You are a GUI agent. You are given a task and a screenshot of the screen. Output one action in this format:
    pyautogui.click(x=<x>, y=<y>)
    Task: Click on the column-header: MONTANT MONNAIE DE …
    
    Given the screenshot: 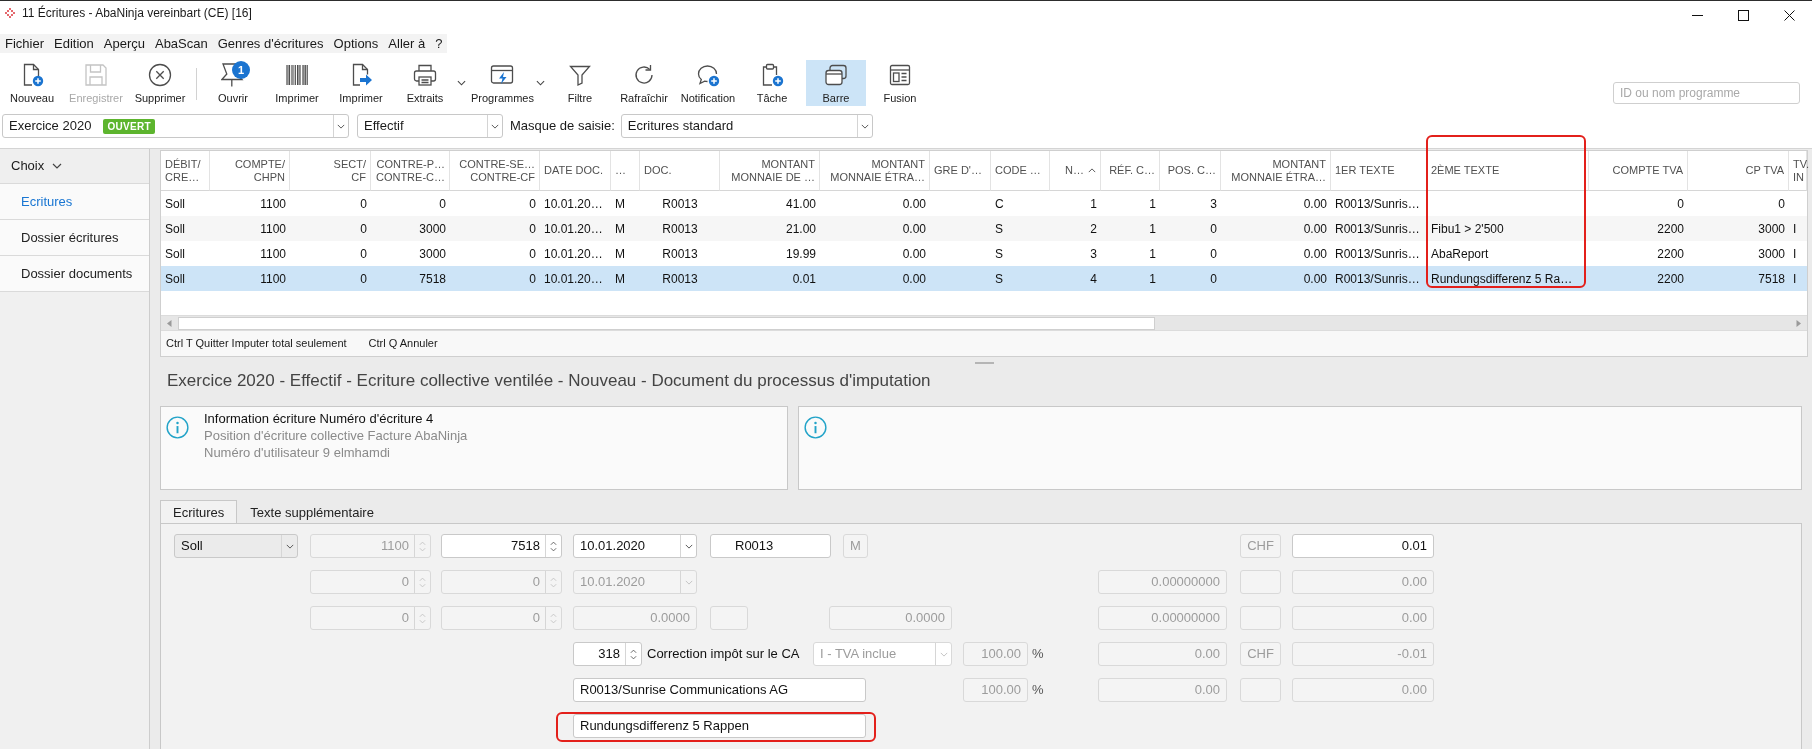 What is the action you would take?
    pyautogui.click(x=770, y=171)
    